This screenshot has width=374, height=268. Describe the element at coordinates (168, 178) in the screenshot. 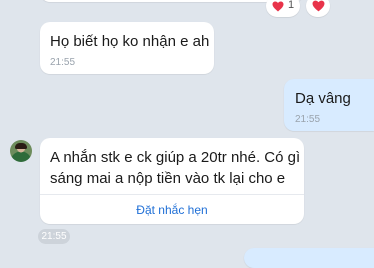

I see `message-text-line-2: sáng mai a nộp tiền vào tk lại cho e` at that location.